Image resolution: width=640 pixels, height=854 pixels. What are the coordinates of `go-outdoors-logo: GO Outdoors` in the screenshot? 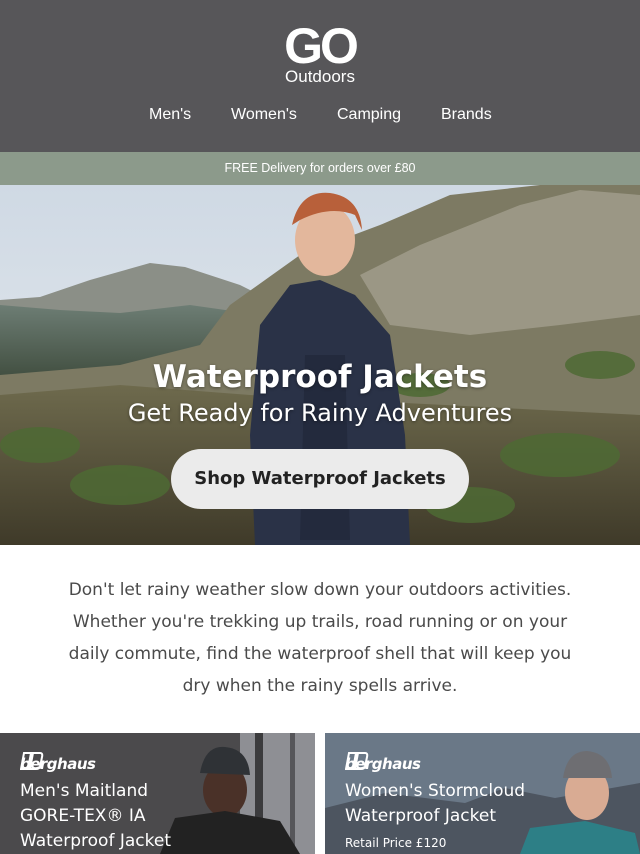 It's located at (320, 52).